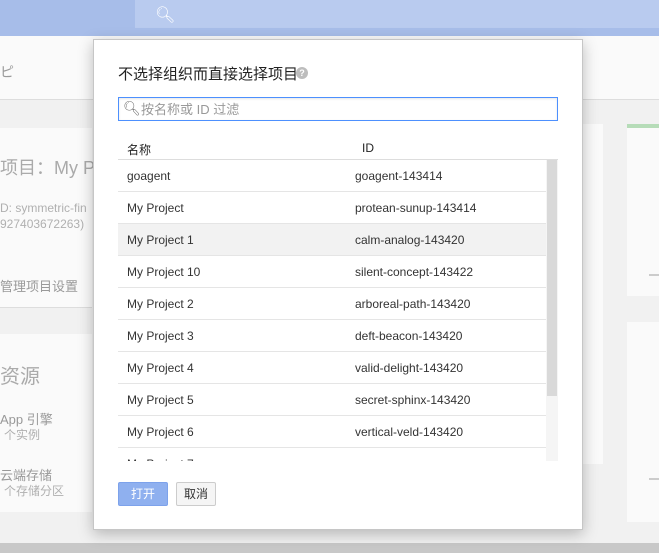 Image resolution: width=659 pixels, height=553 pixels. I want to click on table-row: My Project 6 vertical-veld-143420, so click(332, 432).